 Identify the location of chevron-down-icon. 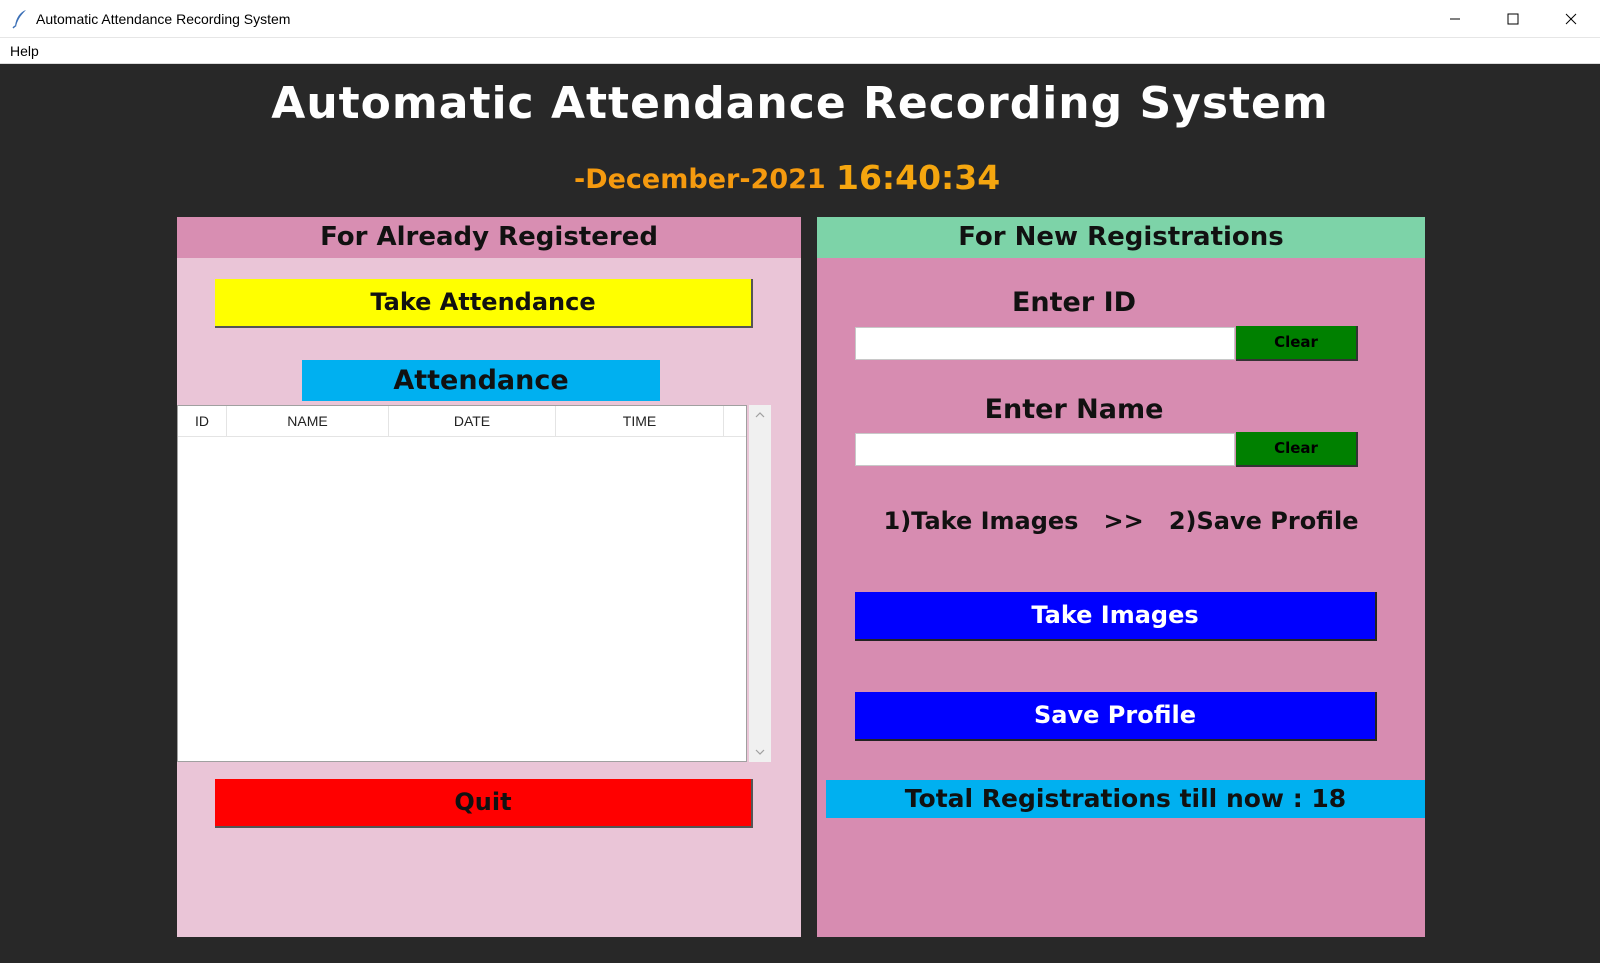
(760, 752).